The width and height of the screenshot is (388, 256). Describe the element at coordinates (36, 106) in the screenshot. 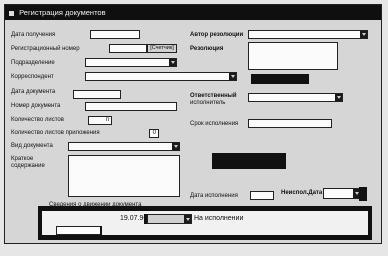

I see `doc-number-label: Номер документа` at that location.